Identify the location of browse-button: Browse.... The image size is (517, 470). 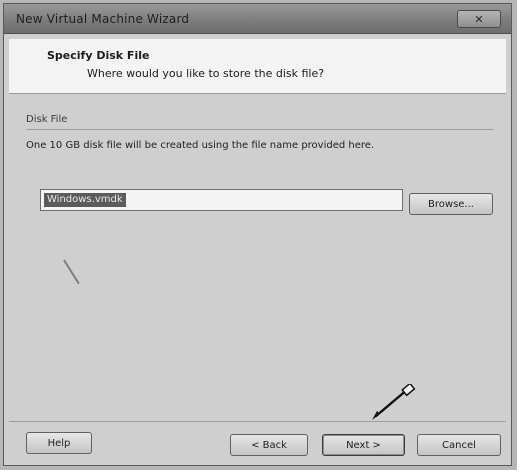
(451, 204).